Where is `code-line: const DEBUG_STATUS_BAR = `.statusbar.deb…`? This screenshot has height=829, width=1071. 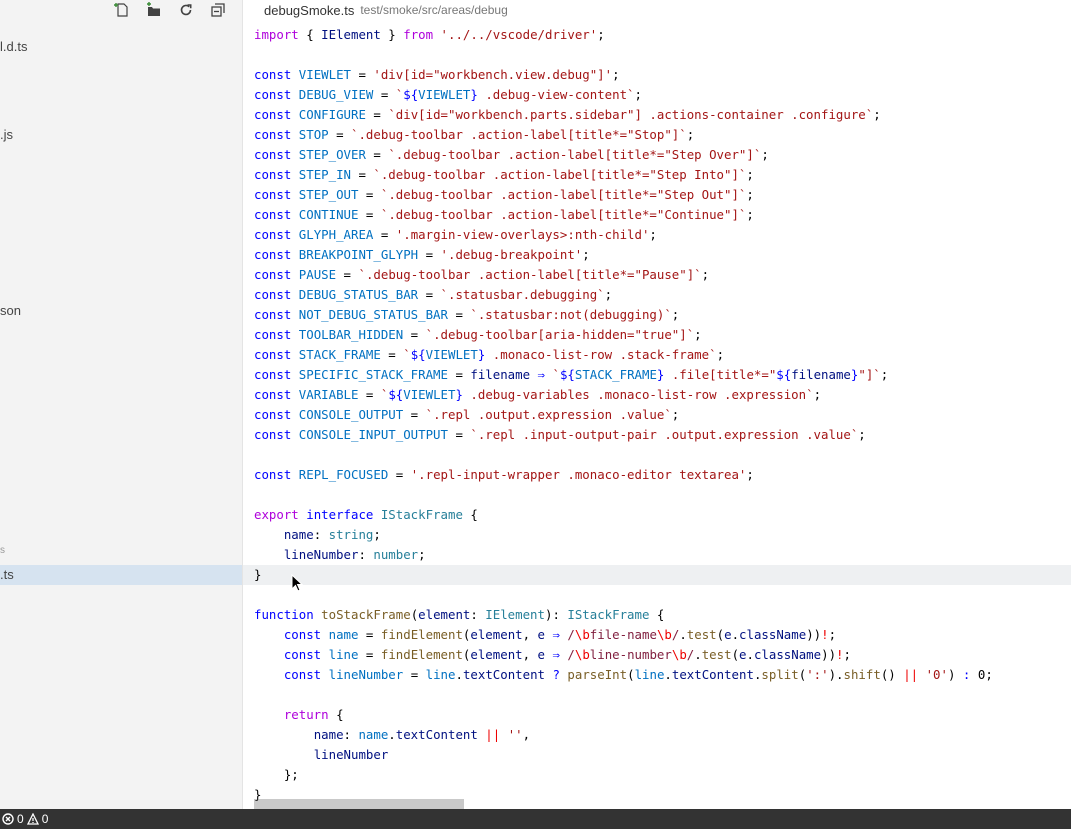 code-line: const DEBUG_STATUS_BAR = `.statusbar.deb… is located at coordinates (433, 294).